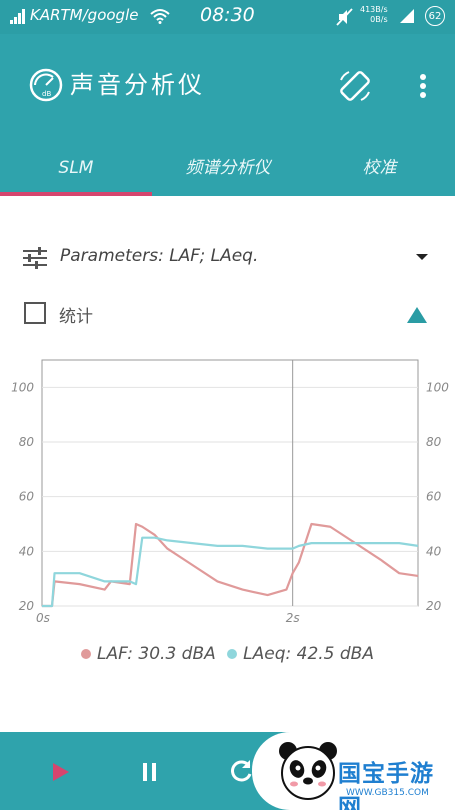  What do you see at coordinates (423, 86) in the screenshot?
I see `overflow-menu-icon` at bounding box center [423, 86].